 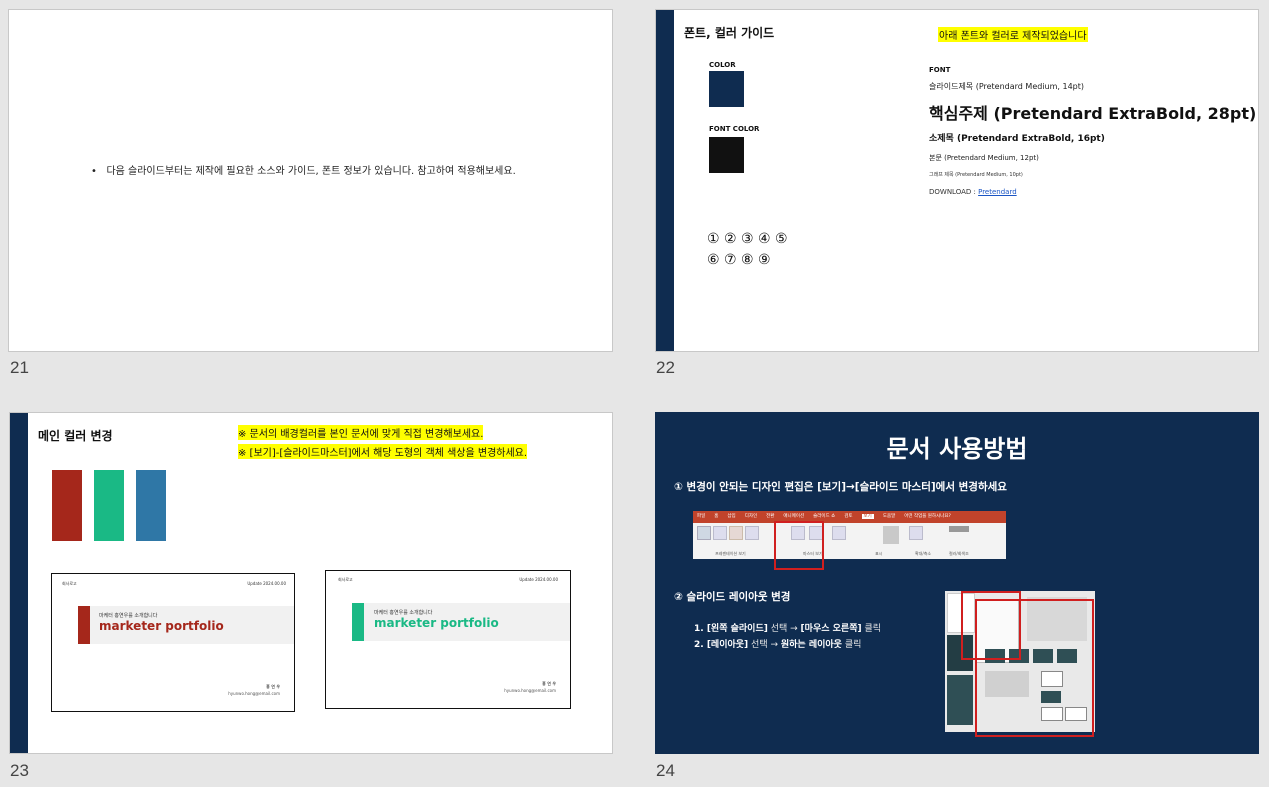 I want to click on download-line: DOWNLOAD : Pretendard, so click(x=973, y=192).